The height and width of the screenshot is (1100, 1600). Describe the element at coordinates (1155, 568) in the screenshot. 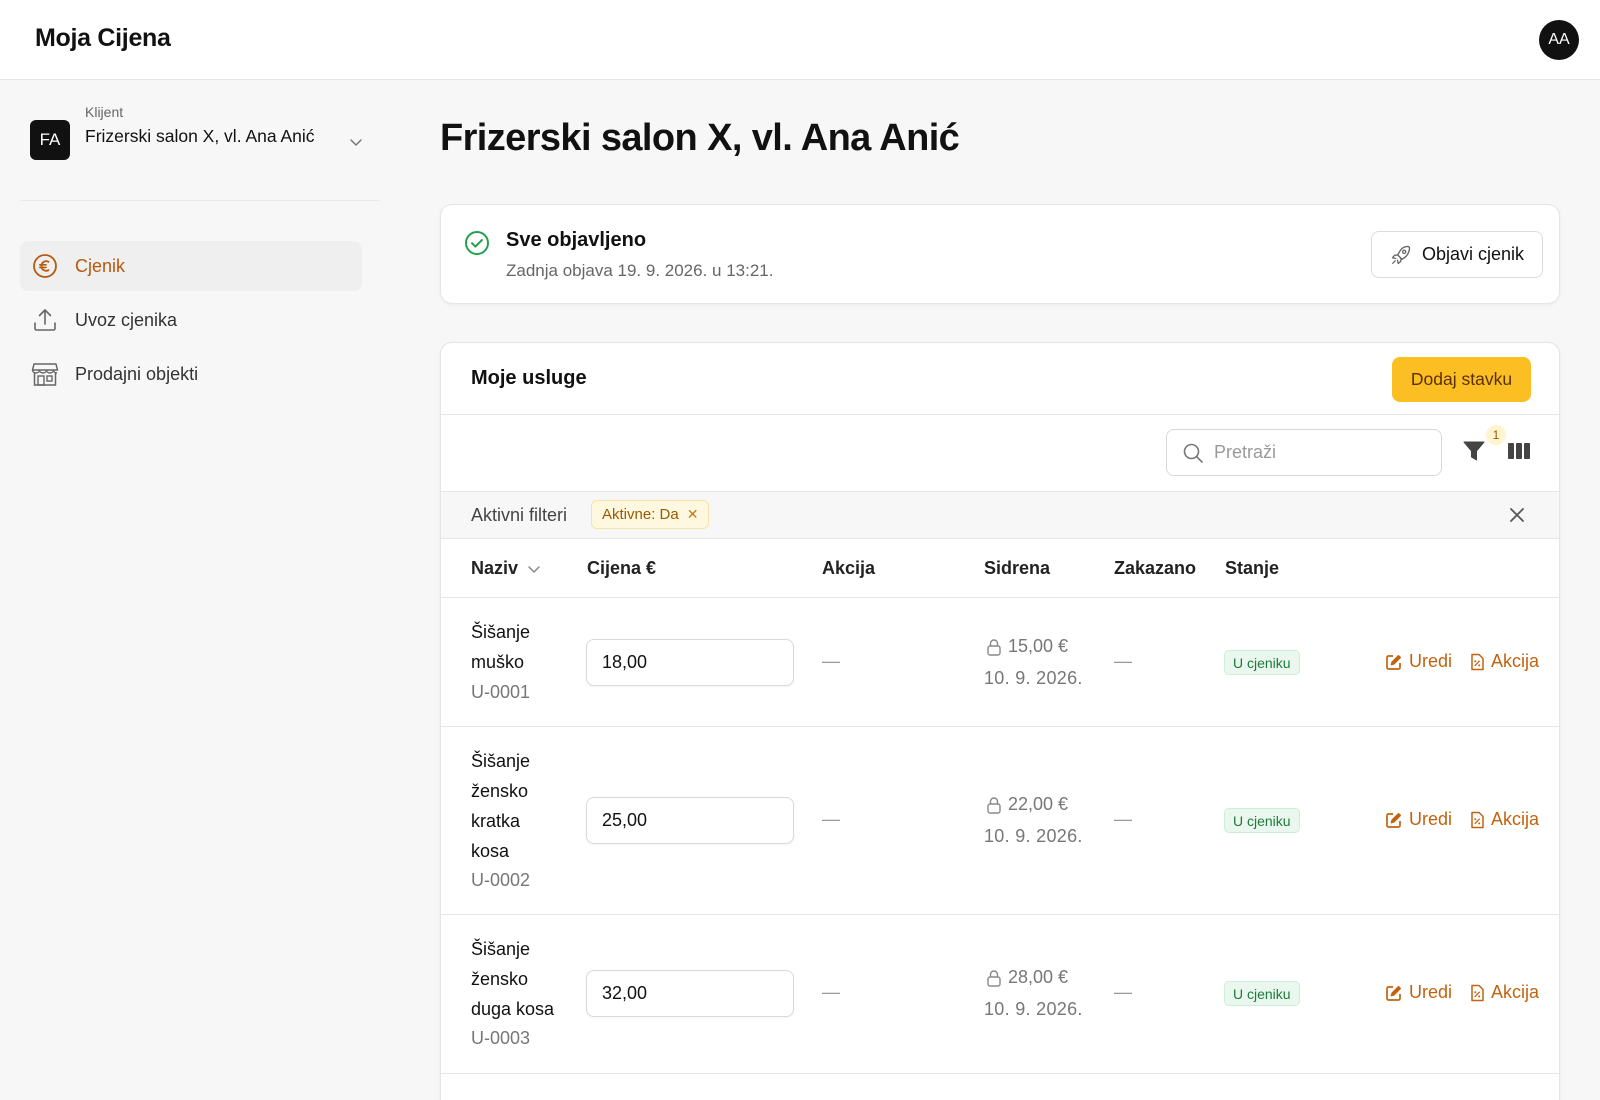

I see `column-header-scheduled: Zakazano` at that location.